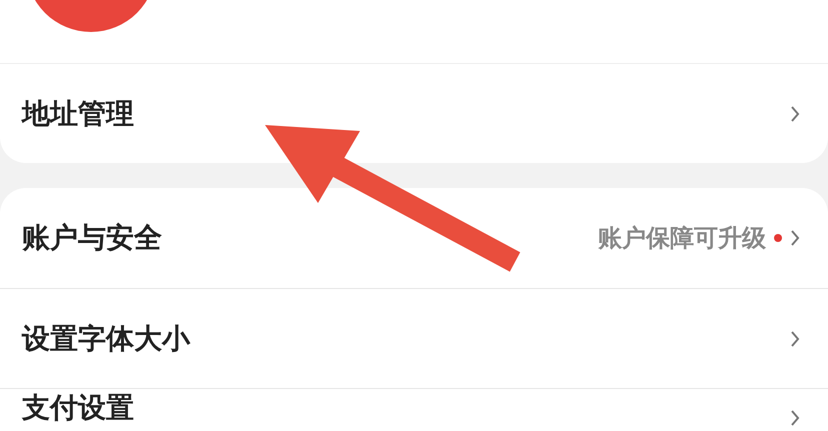 The width and height of the screenshot is (828, 431). Describe the element at coordinates (106, 338) in the screenshot. I see `menu-label: 设置字体大小` at that location.